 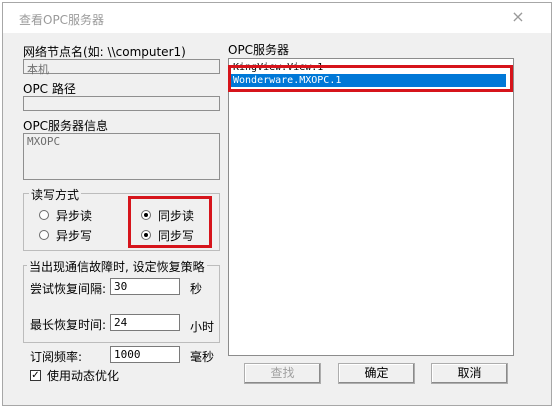 What do you see at coordinates (145, 322) in the screenshot?
I see `max-recovery-input: 24` at bounding box center [145, 322].